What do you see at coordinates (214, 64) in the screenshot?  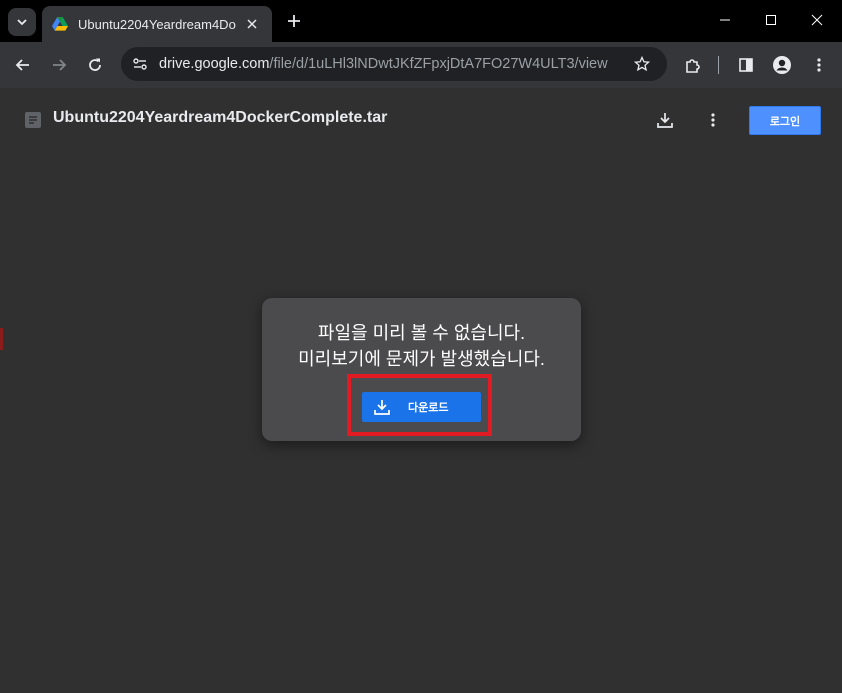 I see `url-host: drive.google.com` at bounding box center [214, 64].